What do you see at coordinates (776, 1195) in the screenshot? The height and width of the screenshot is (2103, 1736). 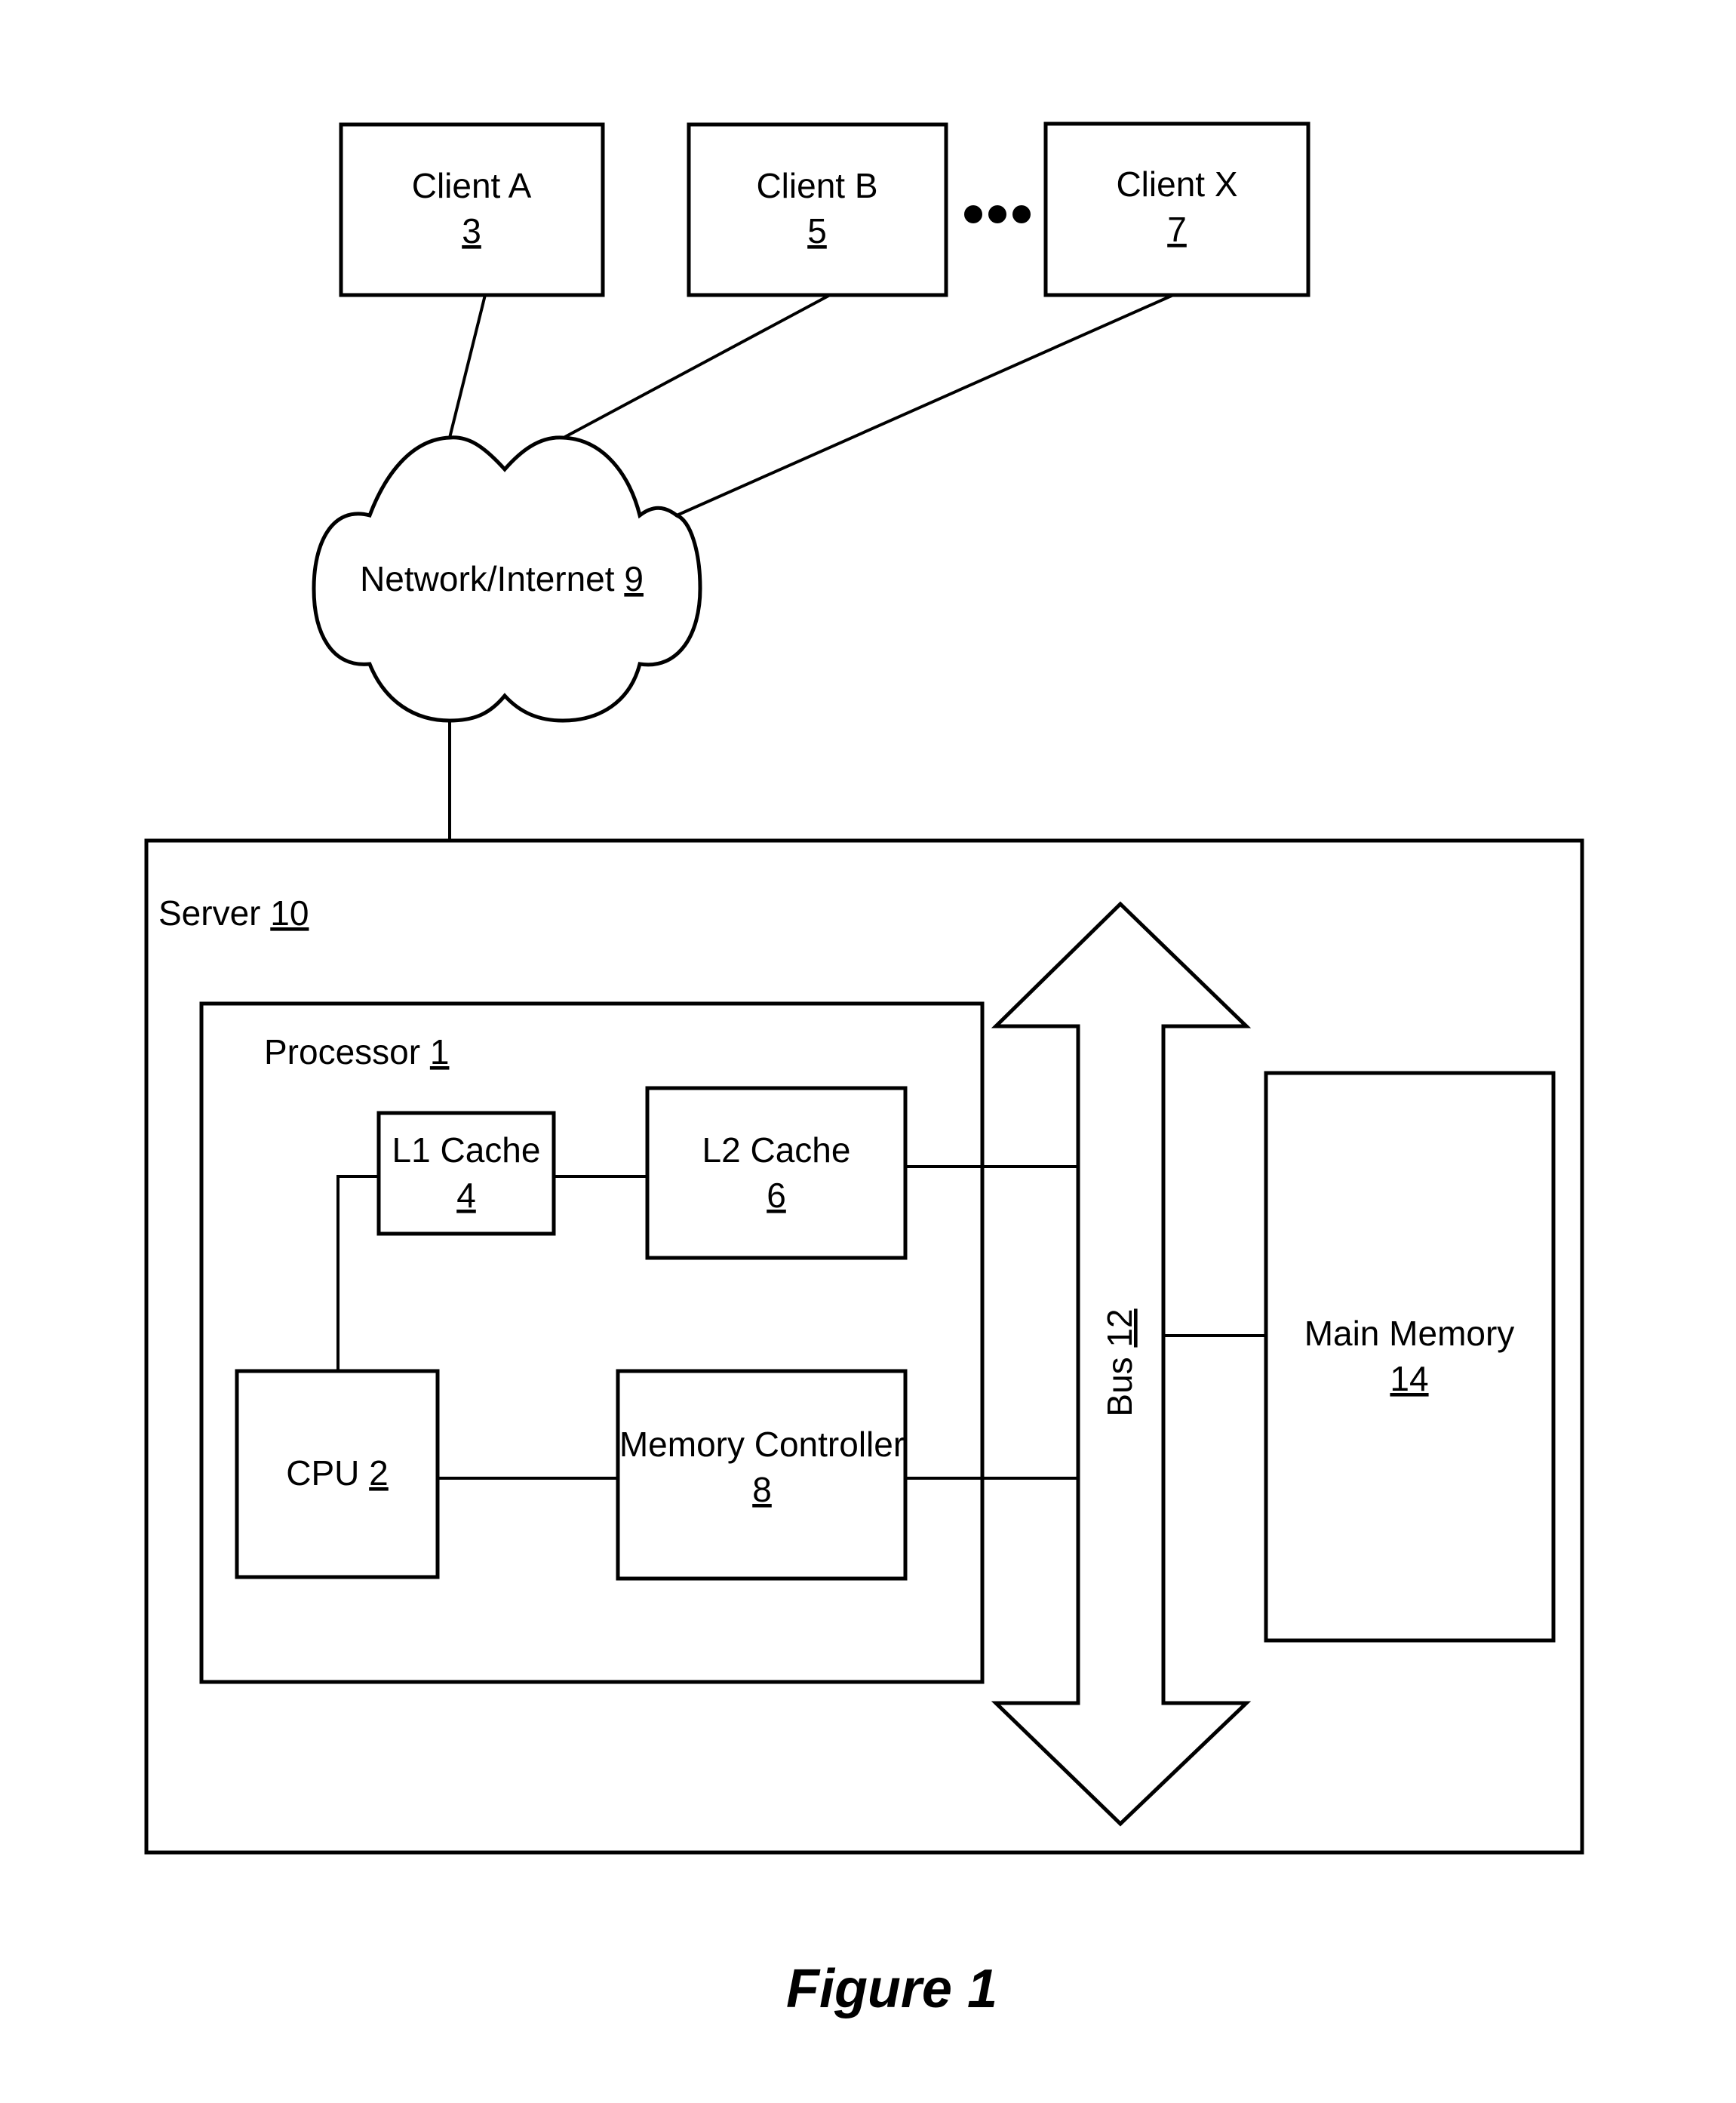 I see `l2-cache-ref: 6` at bounding box center [776, 1195].